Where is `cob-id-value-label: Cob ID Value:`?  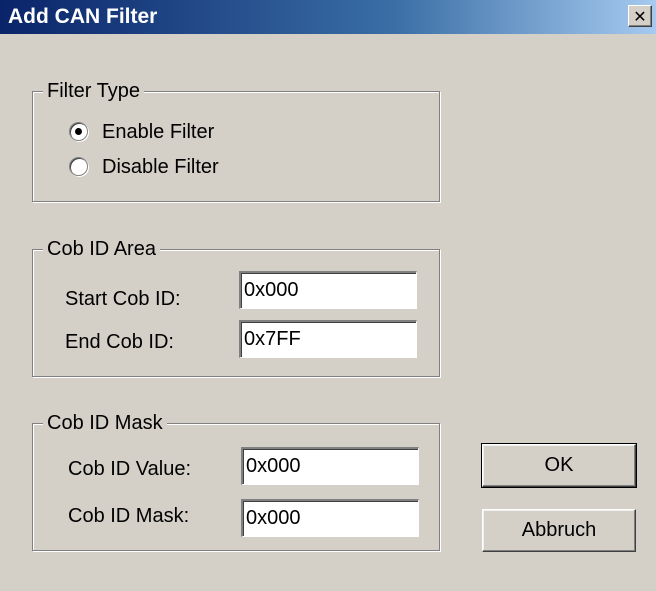 cob-id-value-label: Cob ID Value: is located at coordinates (130, 469).